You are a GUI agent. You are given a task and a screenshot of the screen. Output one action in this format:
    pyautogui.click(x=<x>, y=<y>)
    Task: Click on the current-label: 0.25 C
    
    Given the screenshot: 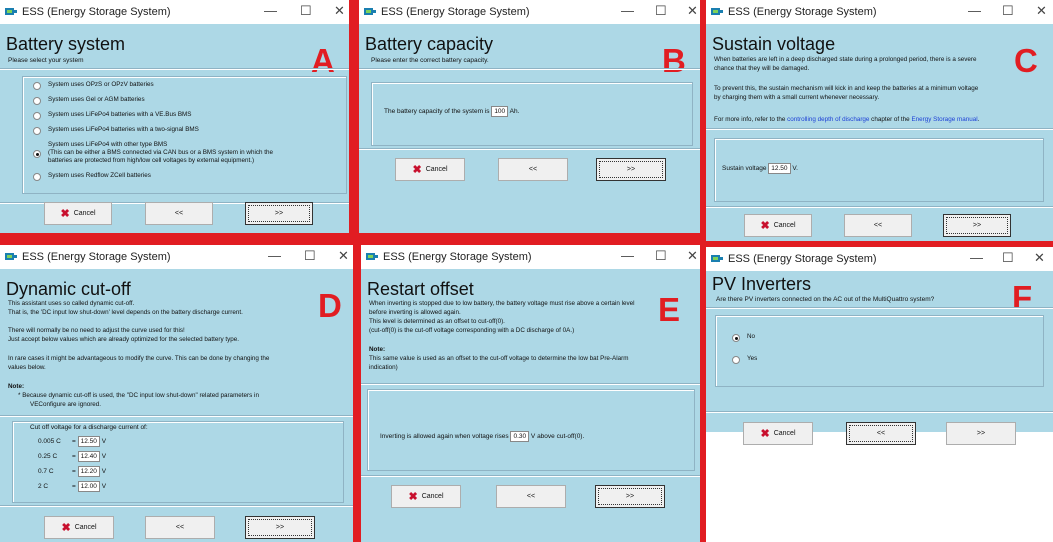 What is the action you would take?
    pyautogui.click(x=48, y=457)
    